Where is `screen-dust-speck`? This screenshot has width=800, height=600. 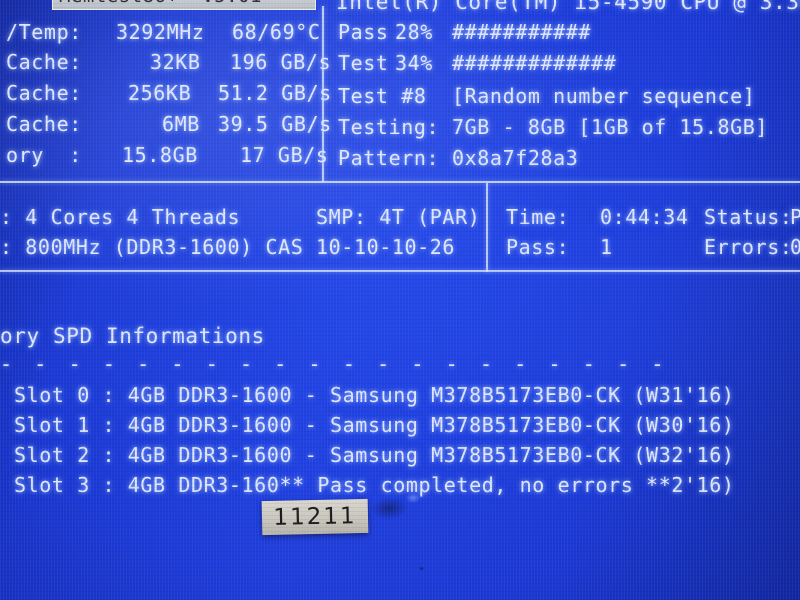
screen-dust-speck is located at coordinates (421, 568).